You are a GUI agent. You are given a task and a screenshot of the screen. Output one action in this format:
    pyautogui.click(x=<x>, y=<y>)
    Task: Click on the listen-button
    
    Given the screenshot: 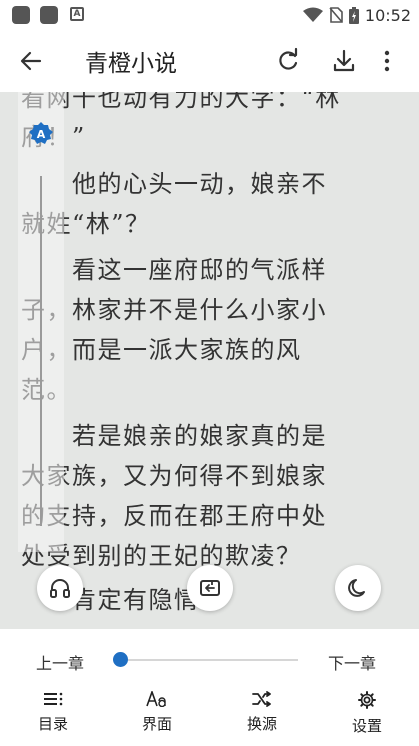 What is the action you would take?
    pyautogui.click(x=60, y=588)
    